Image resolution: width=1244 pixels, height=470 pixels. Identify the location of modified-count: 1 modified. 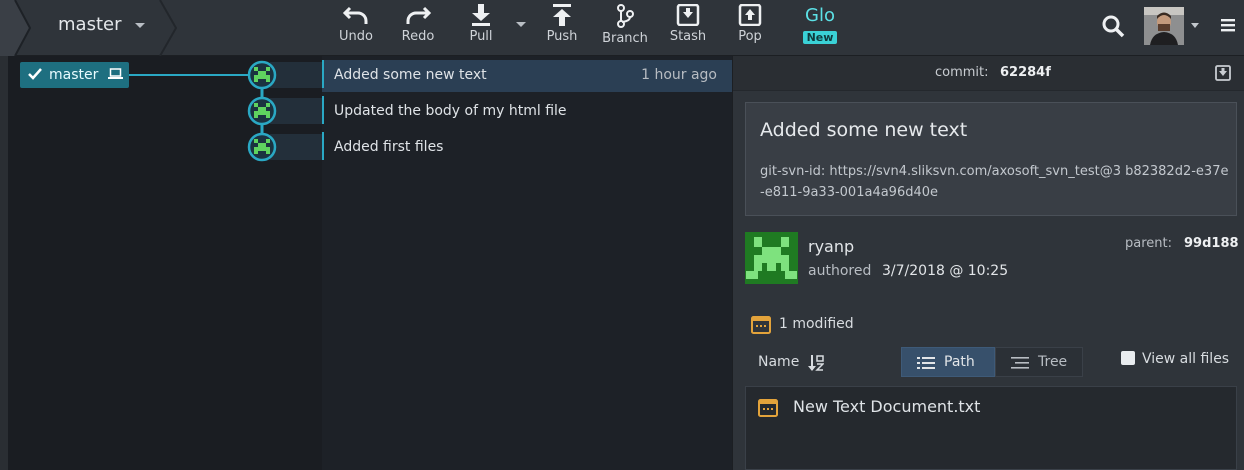
(816, 324).